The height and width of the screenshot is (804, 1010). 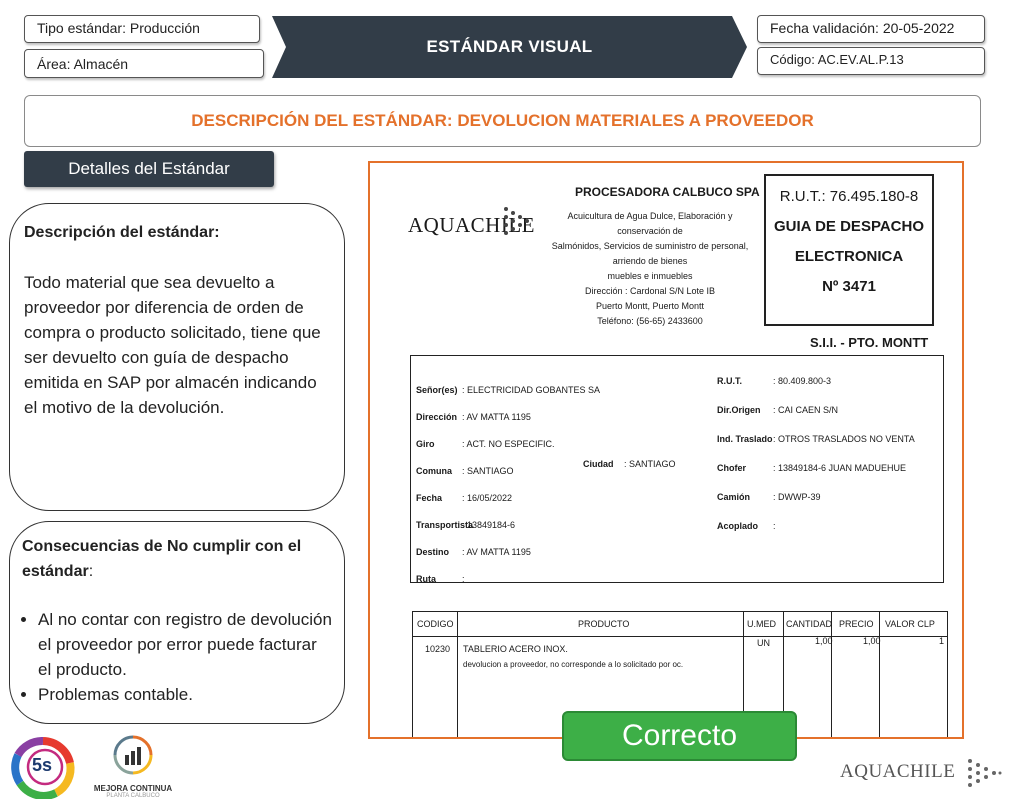 What do you see at coordinates (898, 771) in the screenshot?
I see `aquachile-logo-text: AQUACHILE` at bounding box center [898, 771].